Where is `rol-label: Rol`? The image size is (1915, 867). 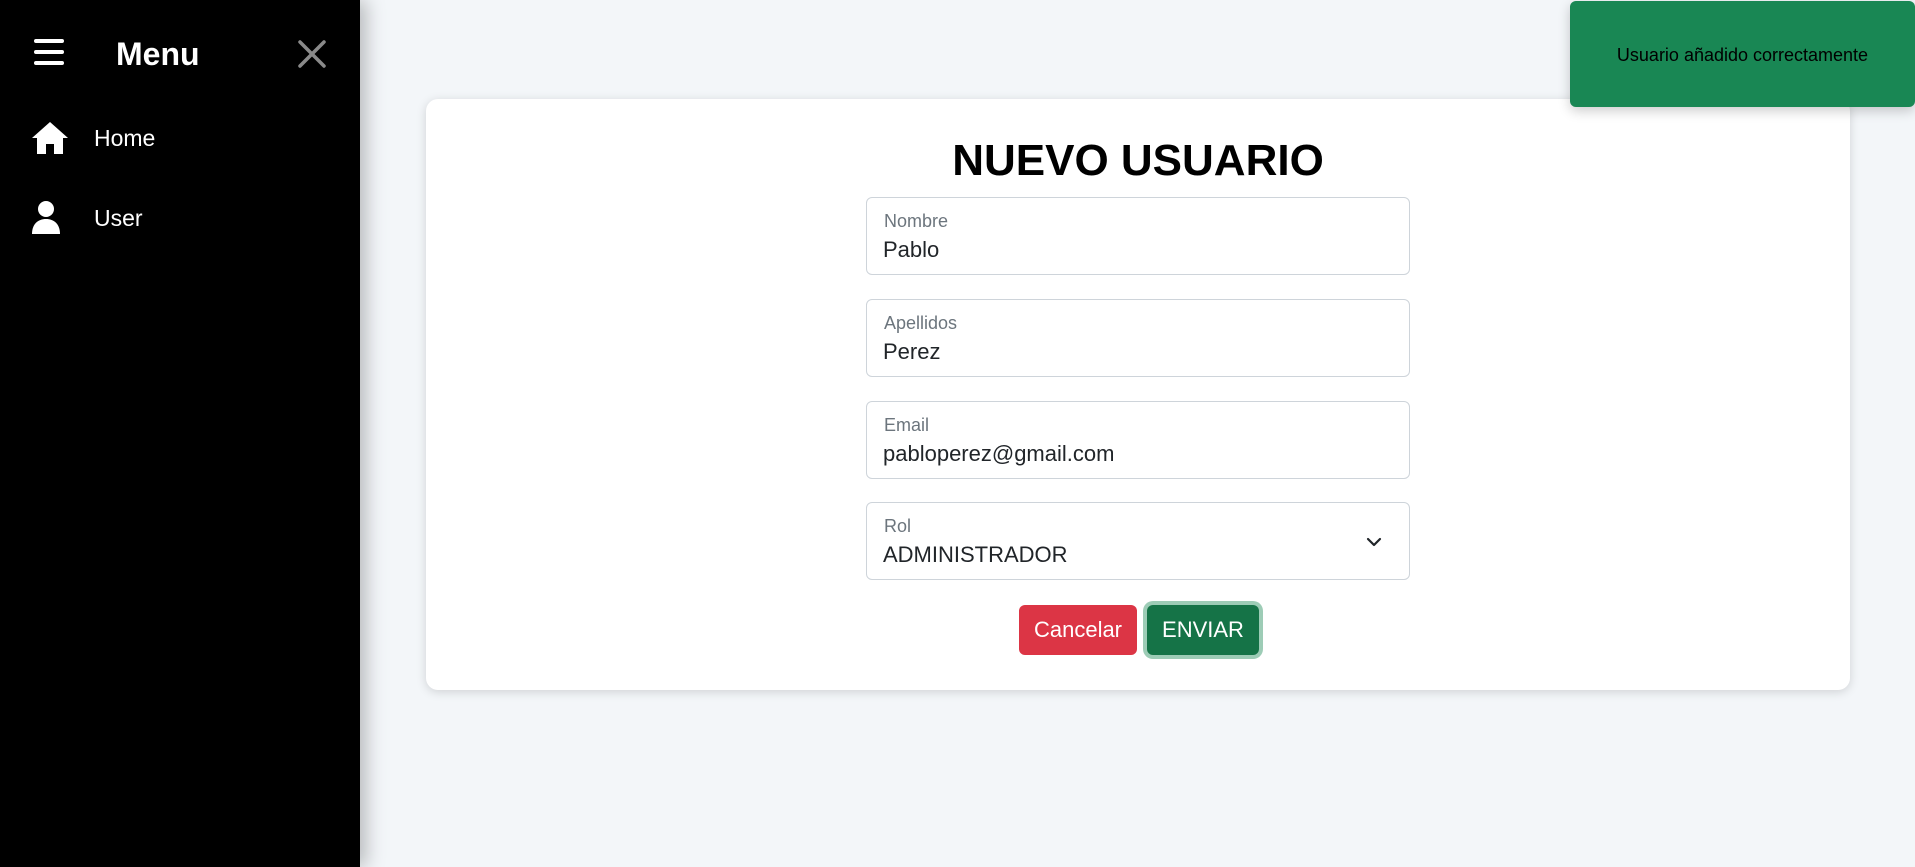 rol-label: Rol is located at coordinates (898, 526).